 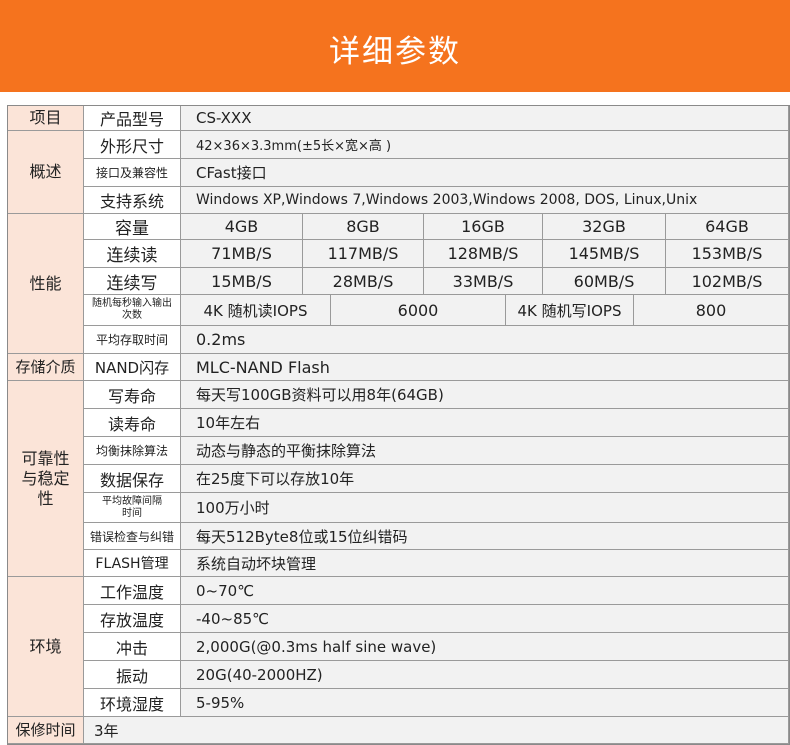 What do you see at coordinates (436, 730) in the screenshot?
I see `value-warranty: 3年` at bounding box center [436, 730].